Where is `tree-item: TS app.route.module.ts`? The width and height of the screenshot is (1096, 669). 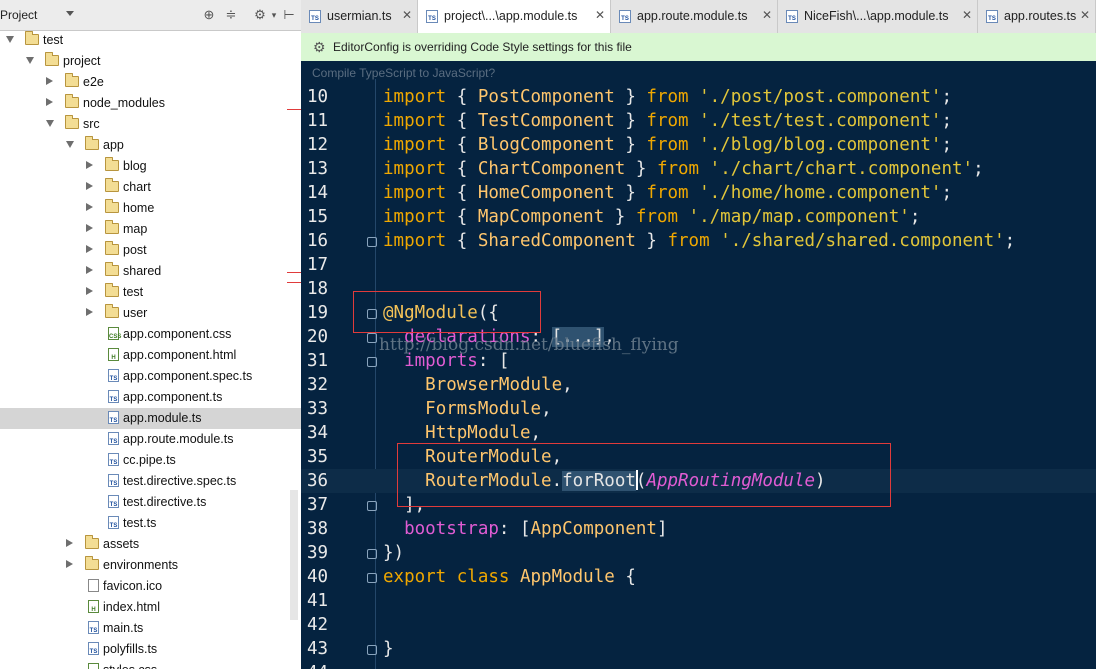
tree-item: TS app.route.module.ts is located at coordinates (150, 439).